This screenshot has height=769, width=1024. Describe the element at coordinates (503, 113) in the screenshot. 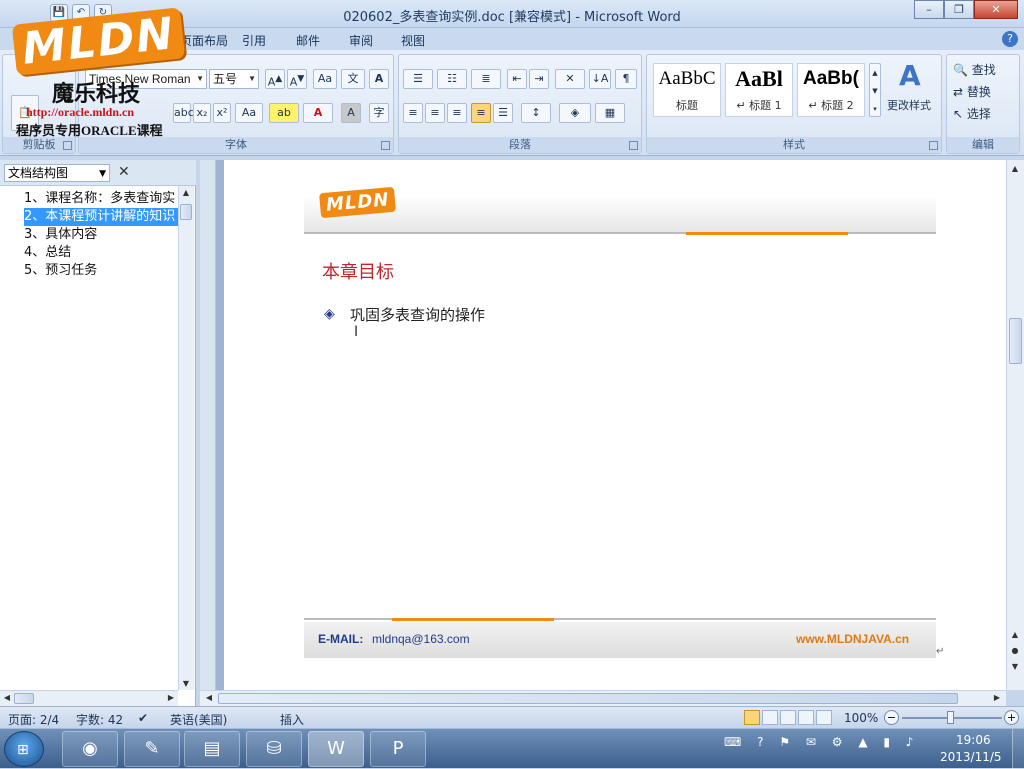

I see `distributed-icon: ☰` at that location.